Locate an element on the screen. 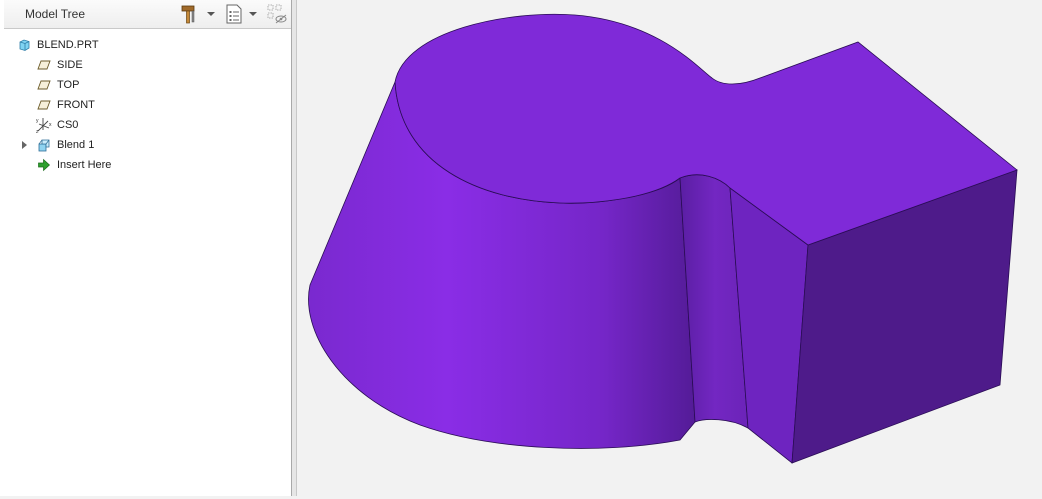 Image resolution: width=1042 pixels, height=499 pixels. tree-item-label: CS0 is located at coordinates (68, 125).